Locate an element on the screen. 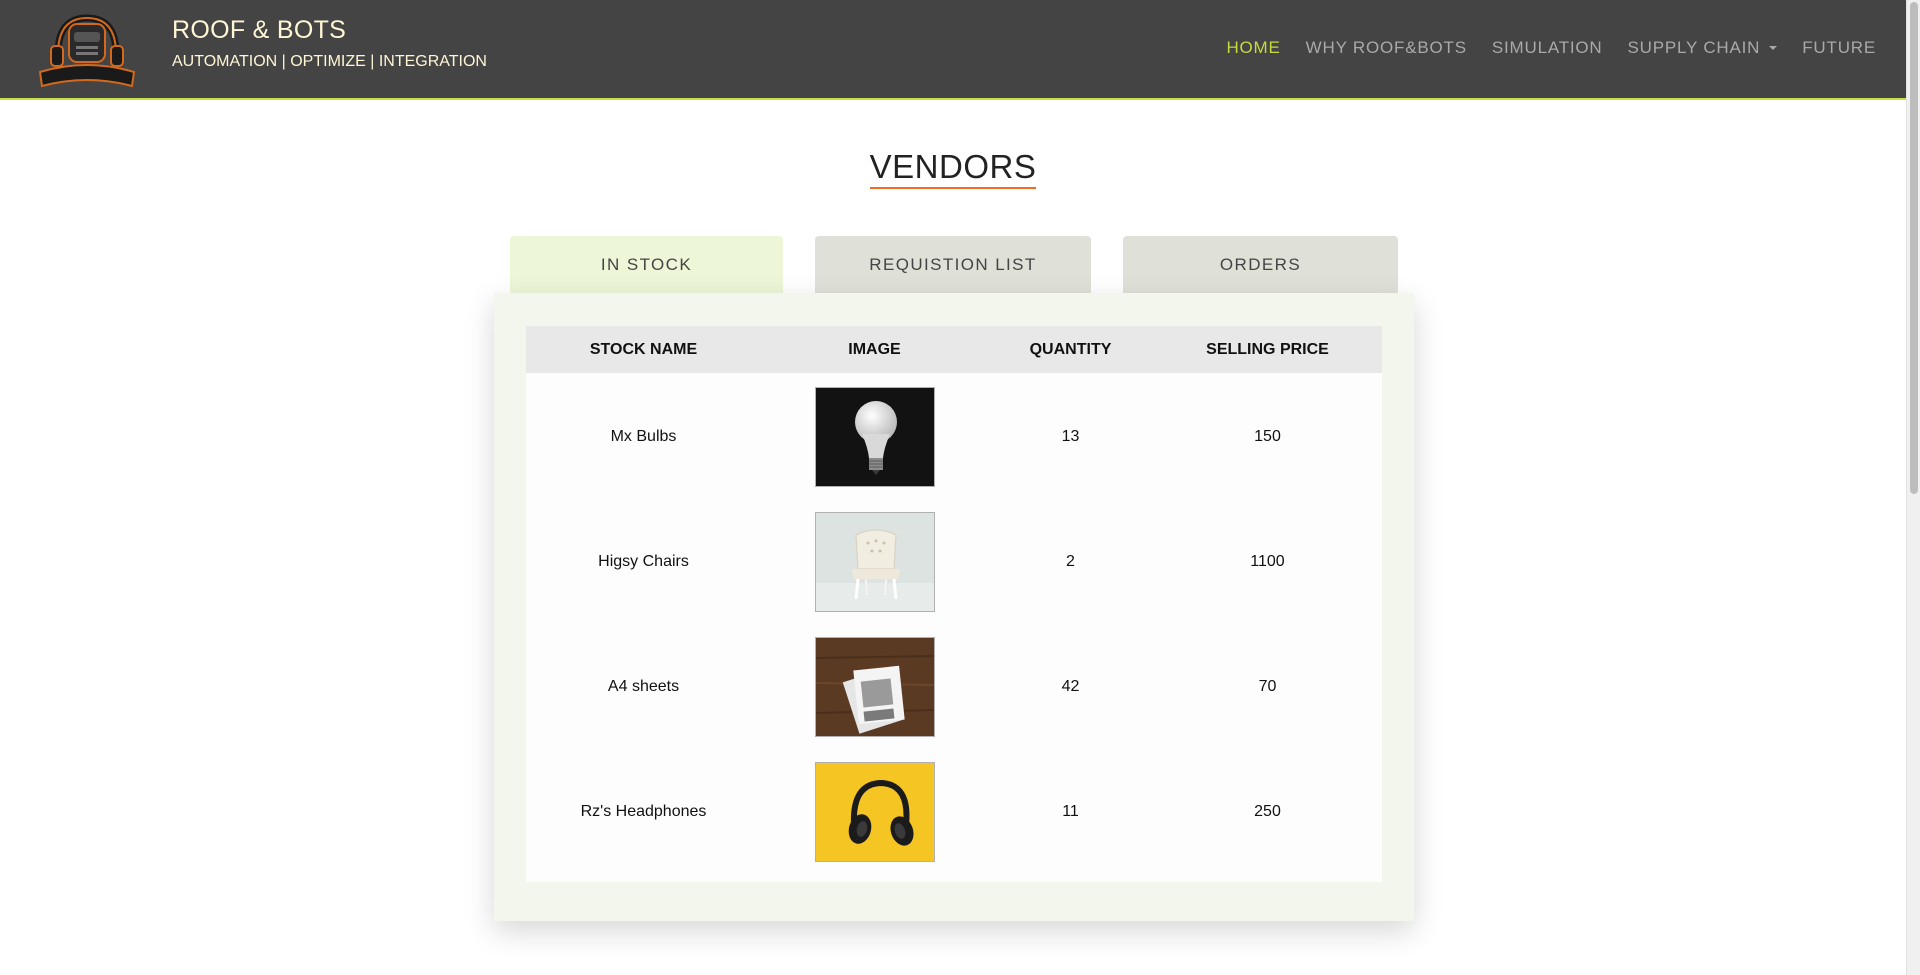 The height and width of the screenshot is (975, 1920). light-bulb-image is located at coordinates (874, 436).